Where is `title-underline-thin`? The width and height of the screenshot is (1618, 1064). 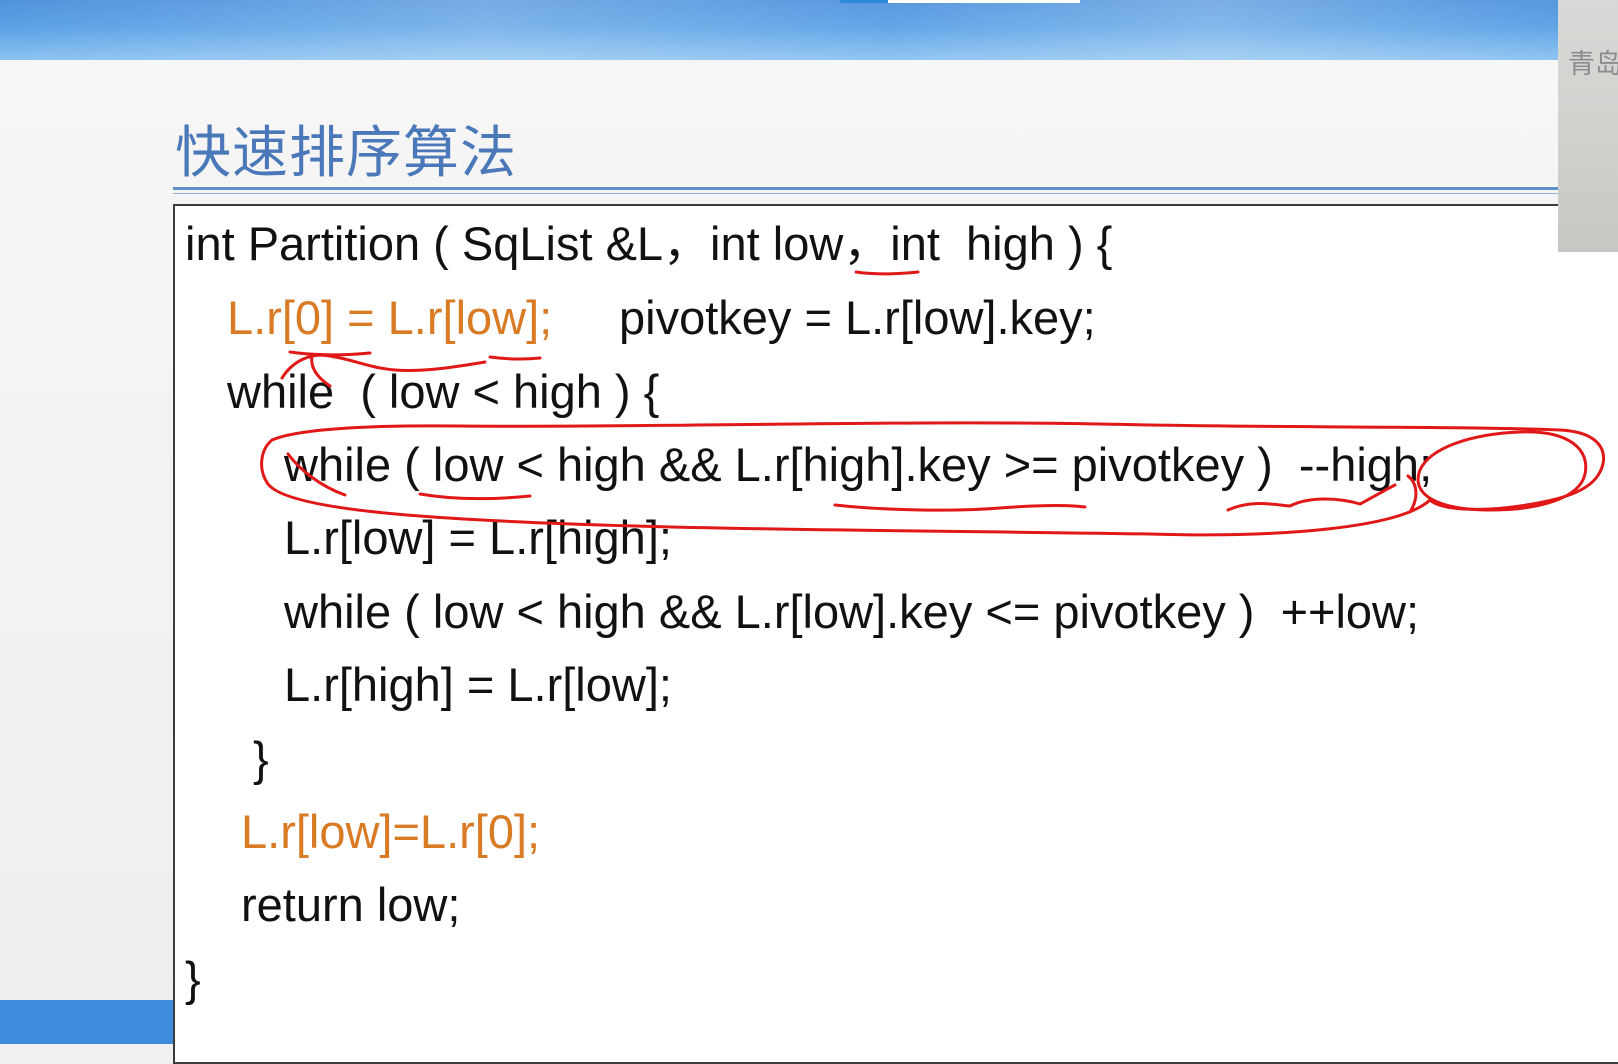 title-underline-thin is located at coordinates (865, 193).